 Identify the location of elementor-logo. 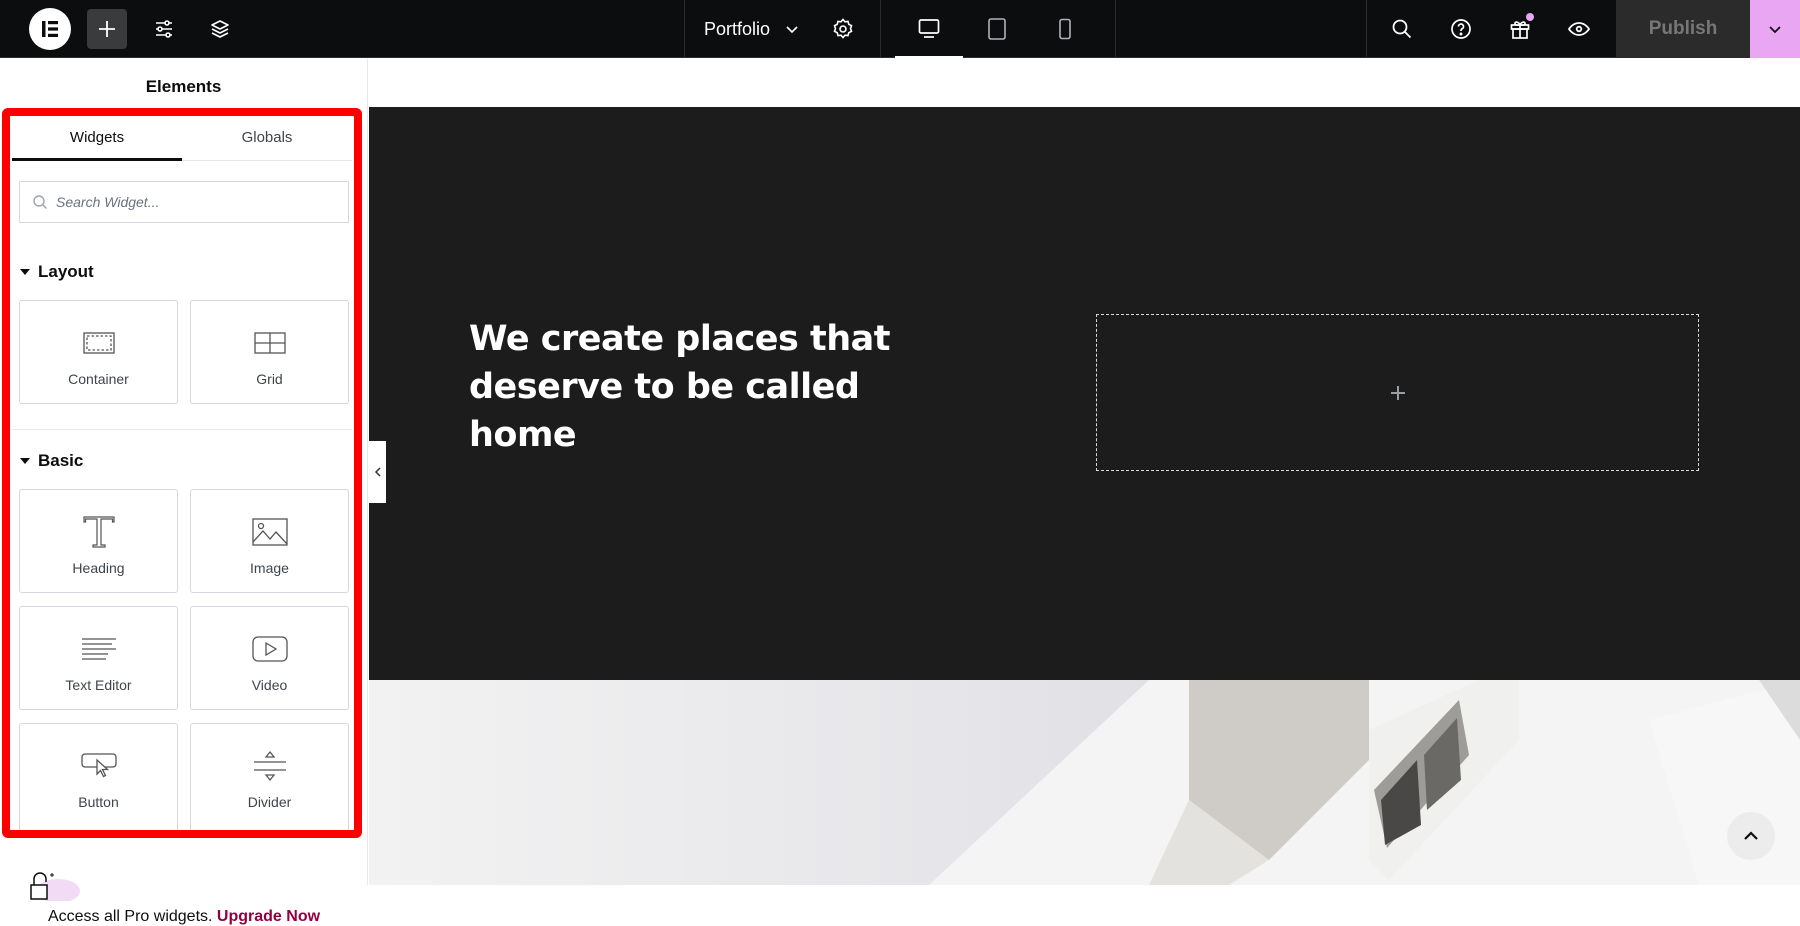
(50, 29).